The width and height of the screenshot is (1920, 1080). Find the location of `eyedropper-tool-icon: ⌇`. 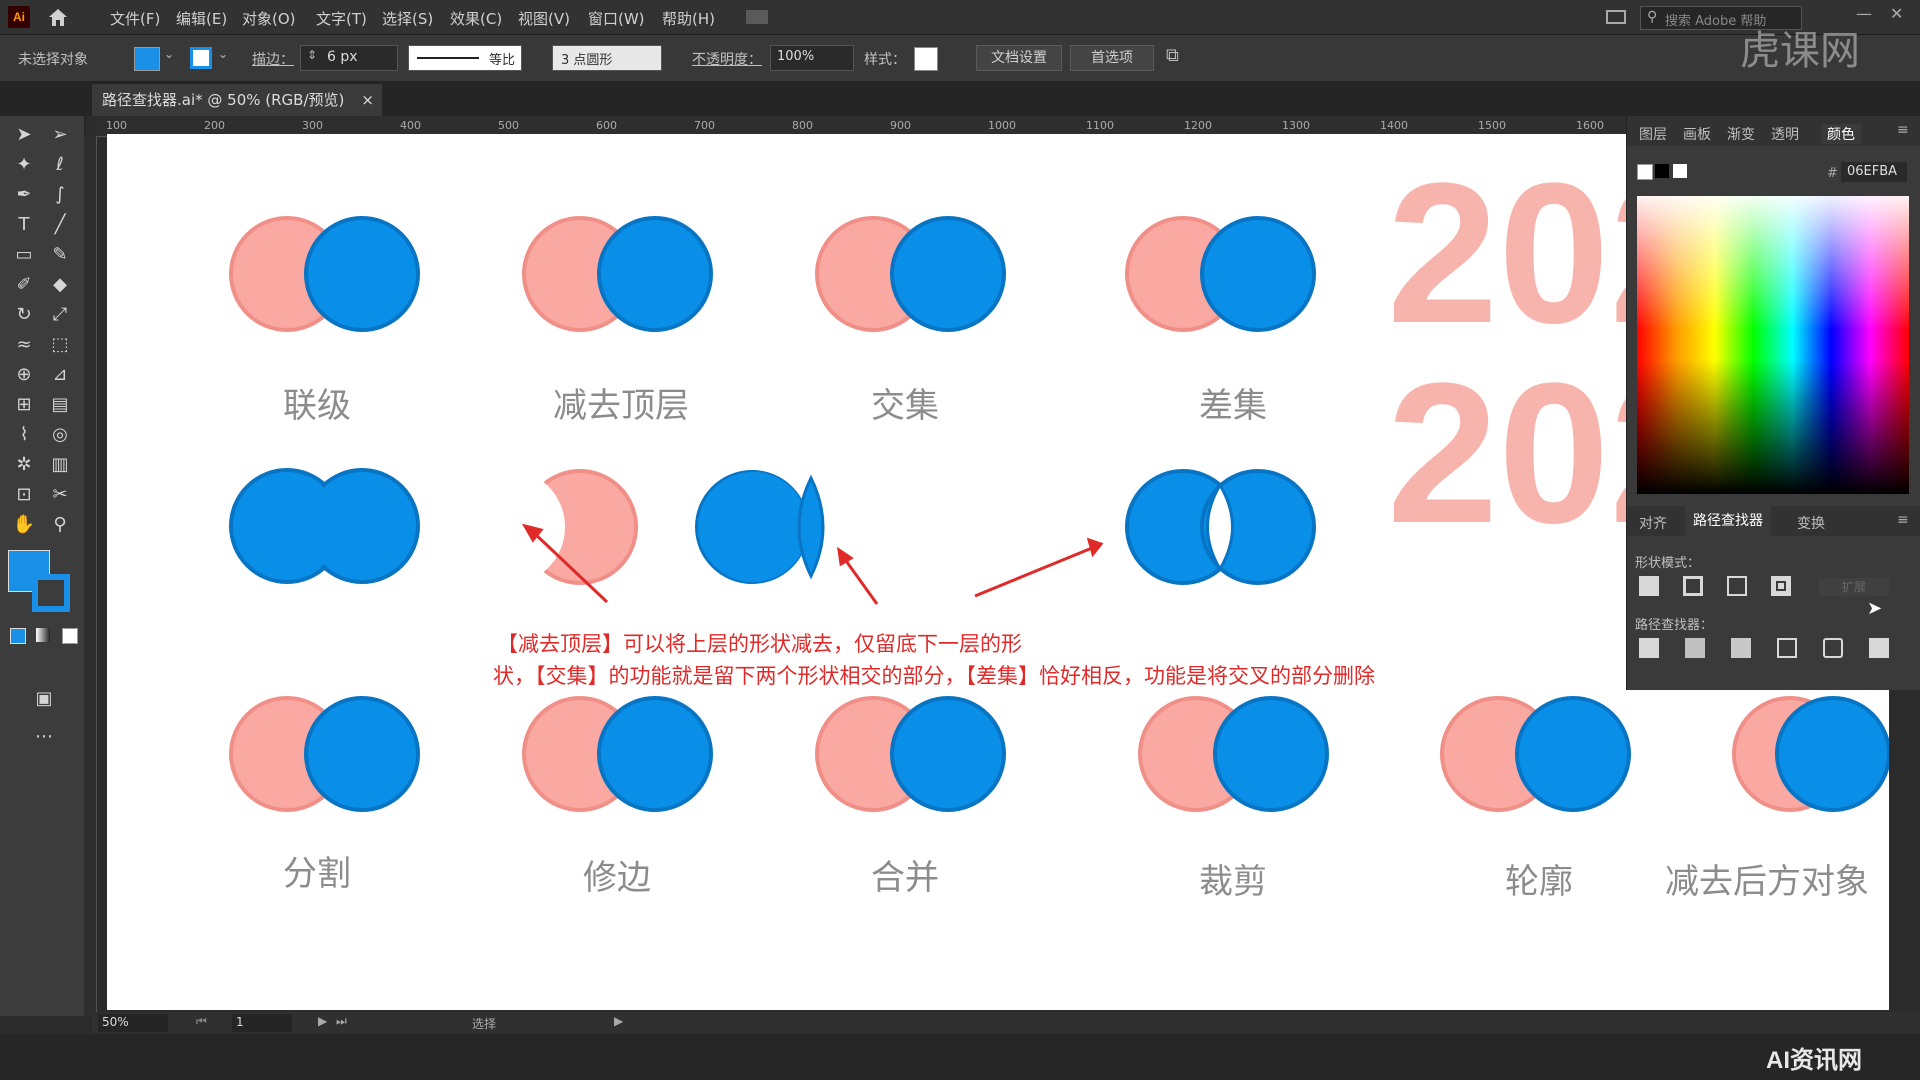

eyedropper-tool-icon: ⌇ is located at coordinates (24, 435).